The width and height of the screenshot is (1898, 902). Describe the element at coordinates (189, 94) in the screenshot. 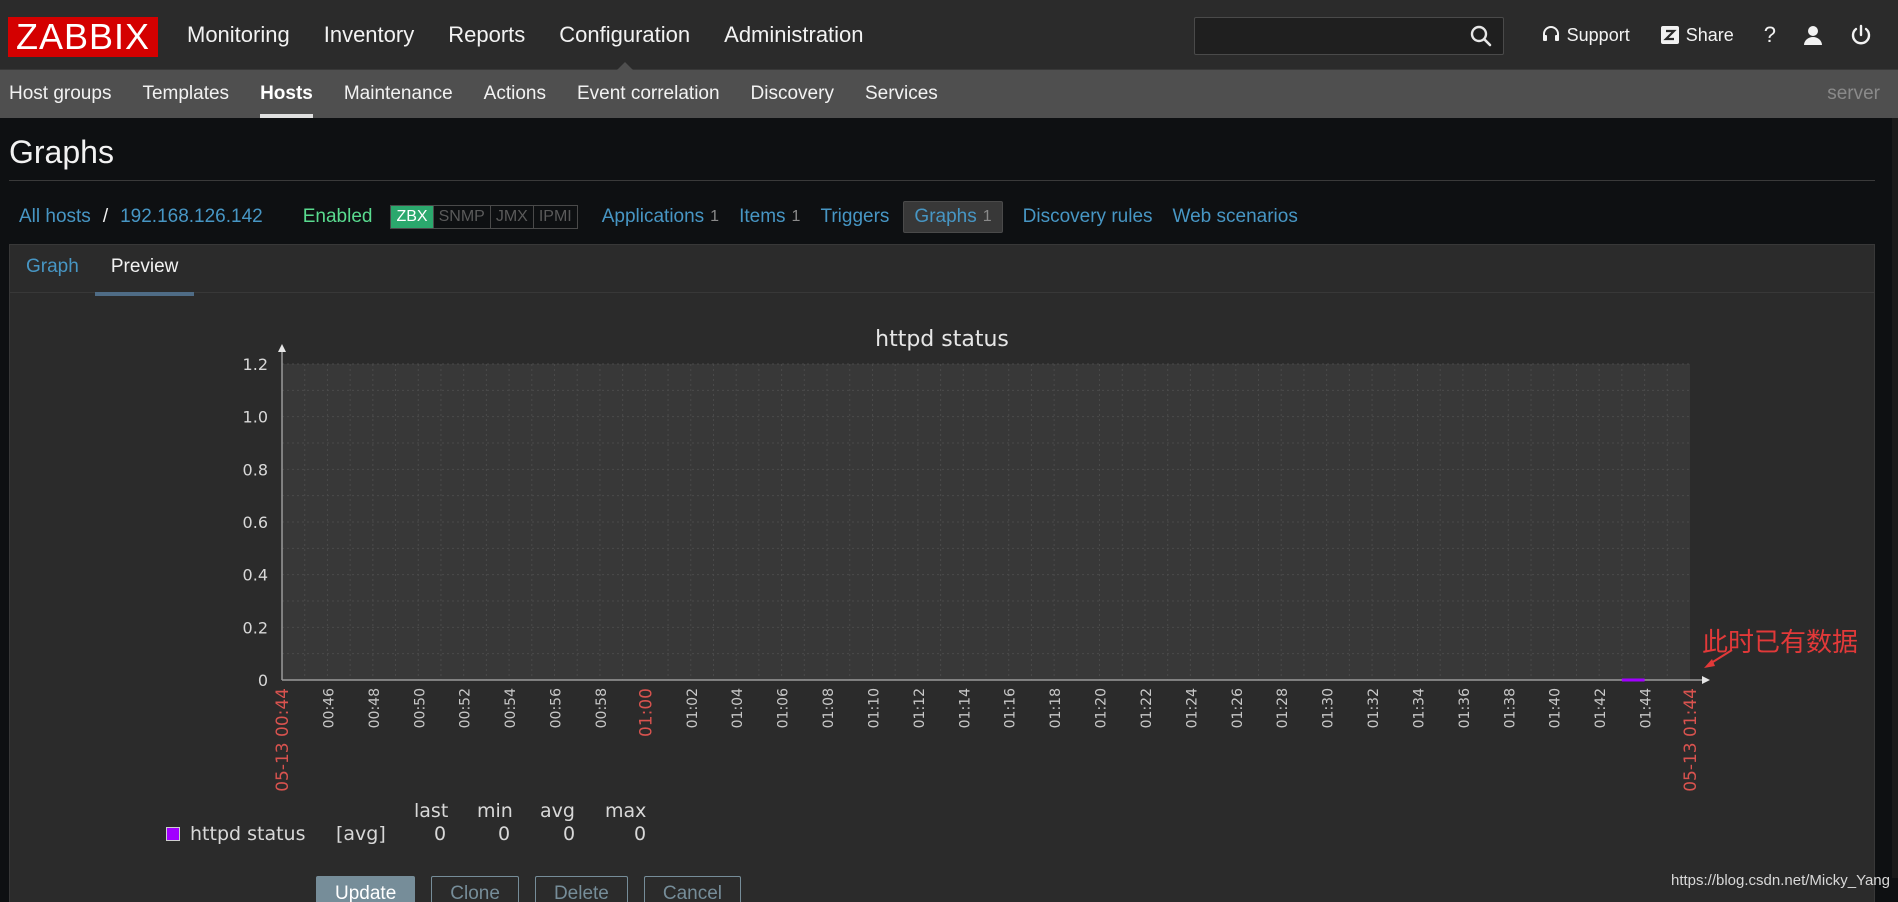

I see `subnav-templates: Templates` at that location.